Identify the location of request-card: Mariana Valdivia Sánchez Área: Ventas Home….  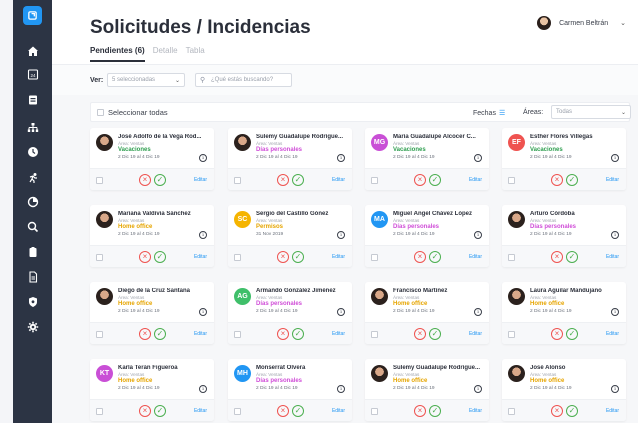
(152, 236).